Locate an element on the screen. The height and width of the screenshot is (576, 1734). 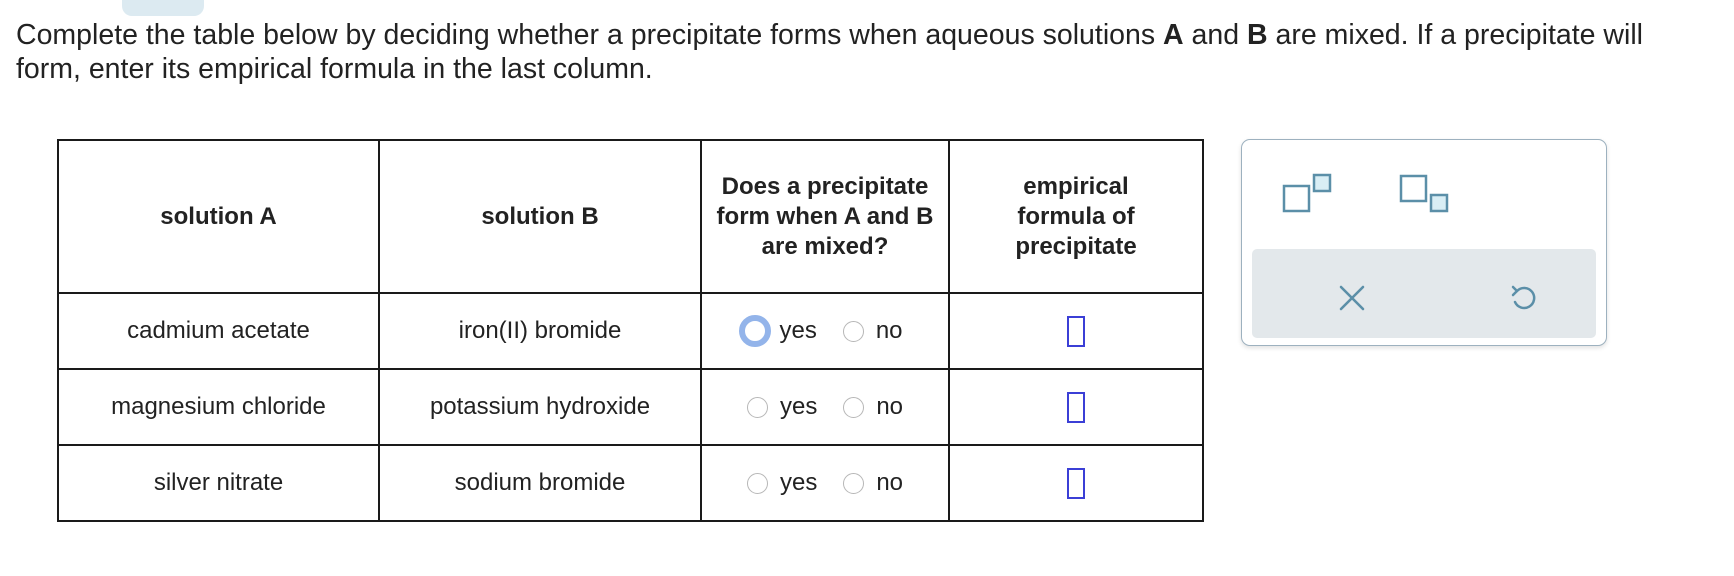
bold-b: B is located at coordinates (1257, 35).